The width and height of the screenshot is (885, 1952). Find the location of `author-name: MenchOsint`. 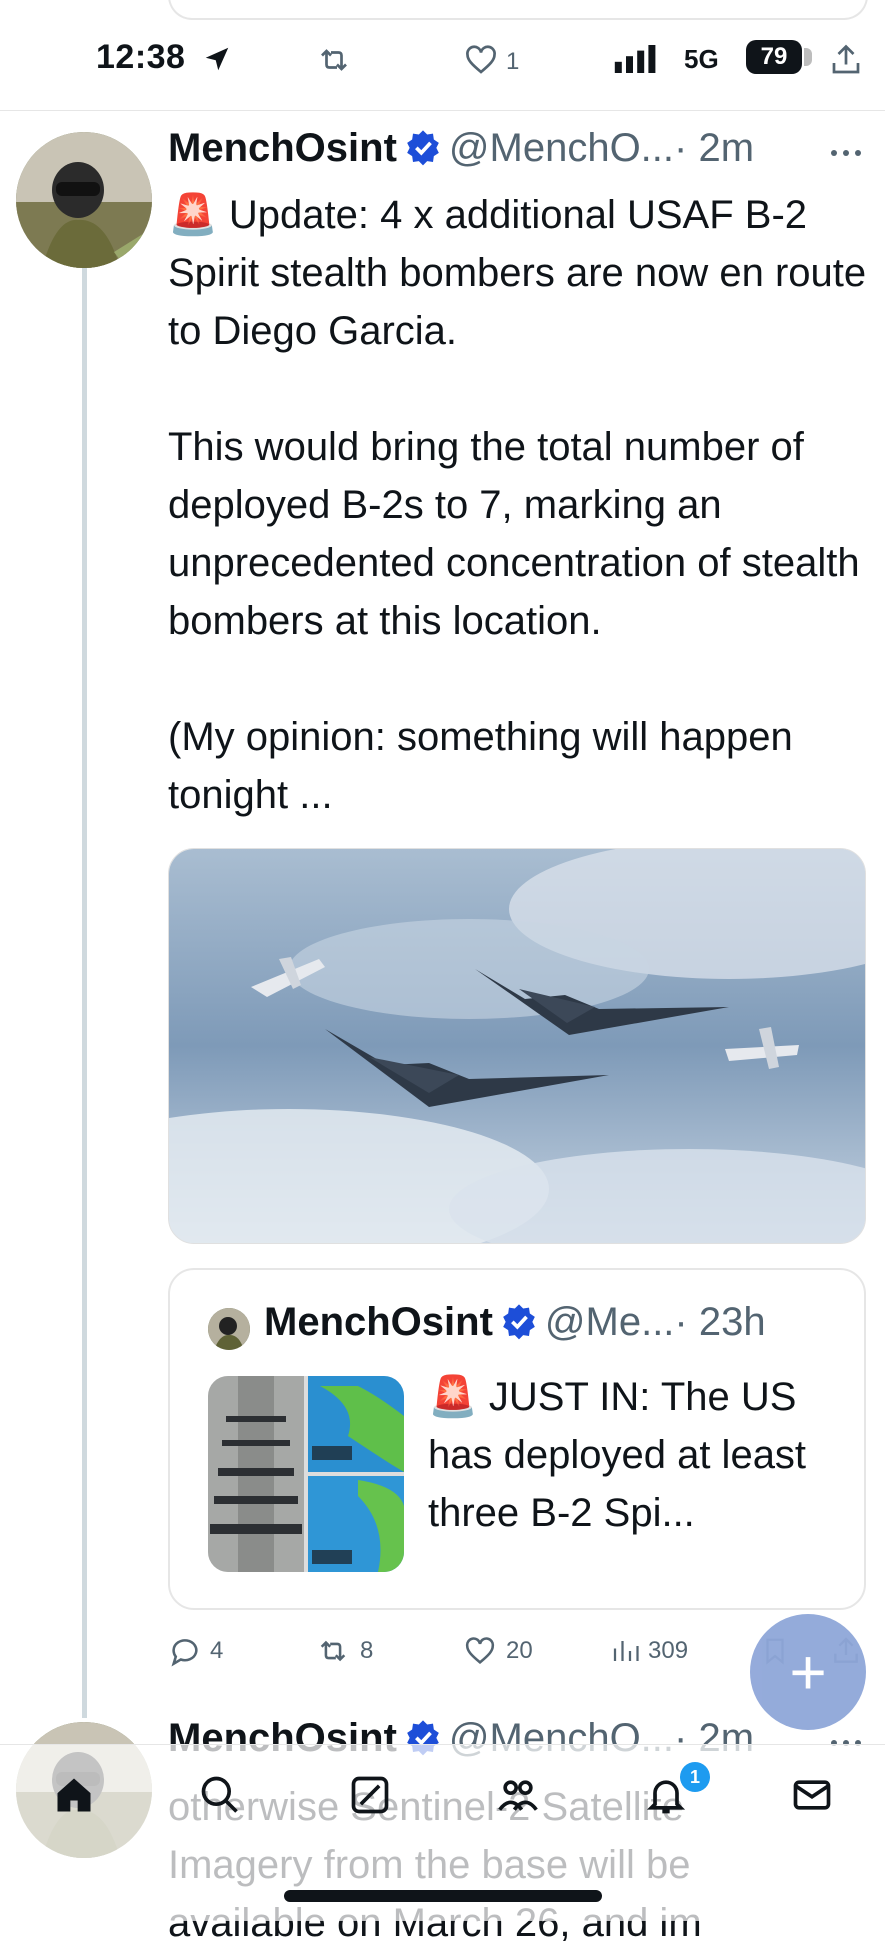

author-name: MenchOsint is located at coordinates (282, 148).